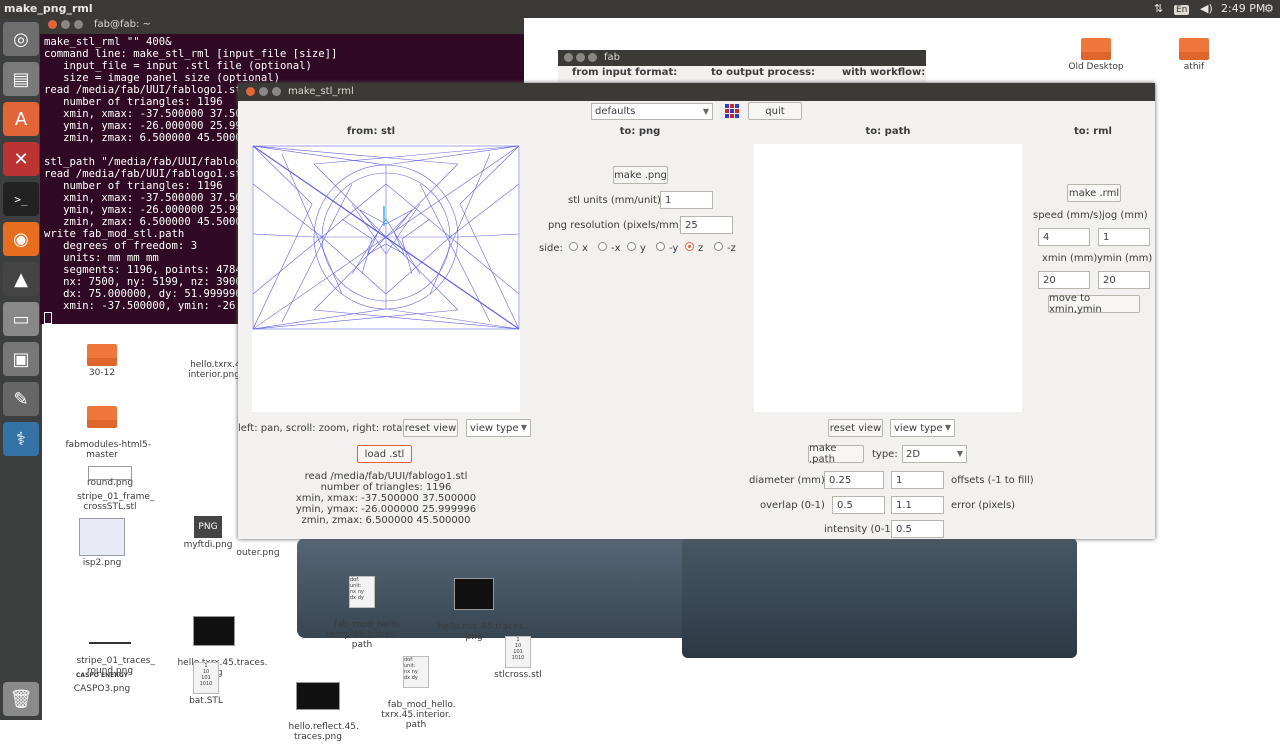 The width and height of the screenshot is (1280, 752). What do you see at coordinates (116, 502) in the screenshot?
I see `desktop-item-label: stripe_01_frame_ crossSTL.stl` at bounding box center [116, 502].